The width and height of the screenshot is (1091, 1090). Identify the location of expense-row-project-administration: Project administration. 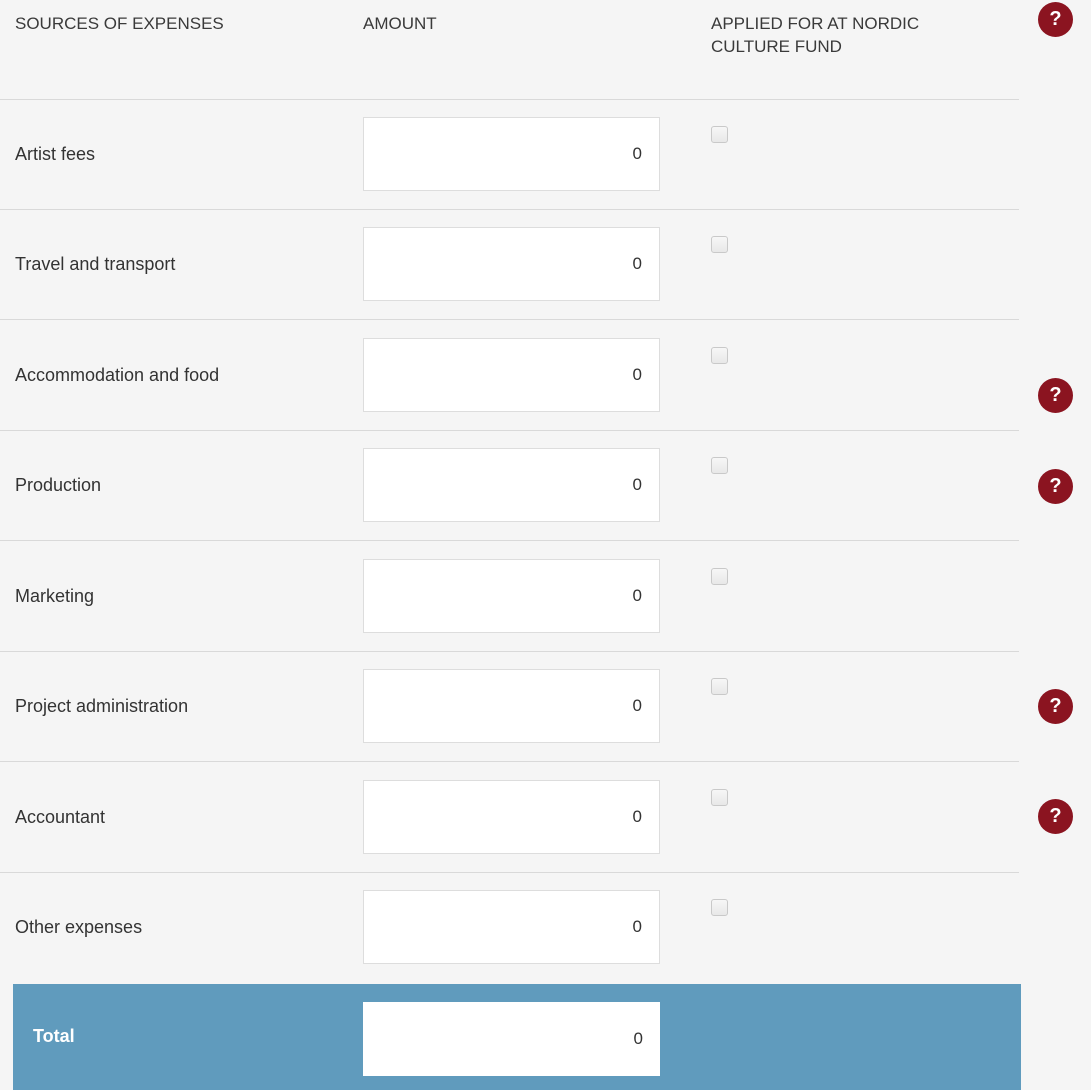
(509, 706).